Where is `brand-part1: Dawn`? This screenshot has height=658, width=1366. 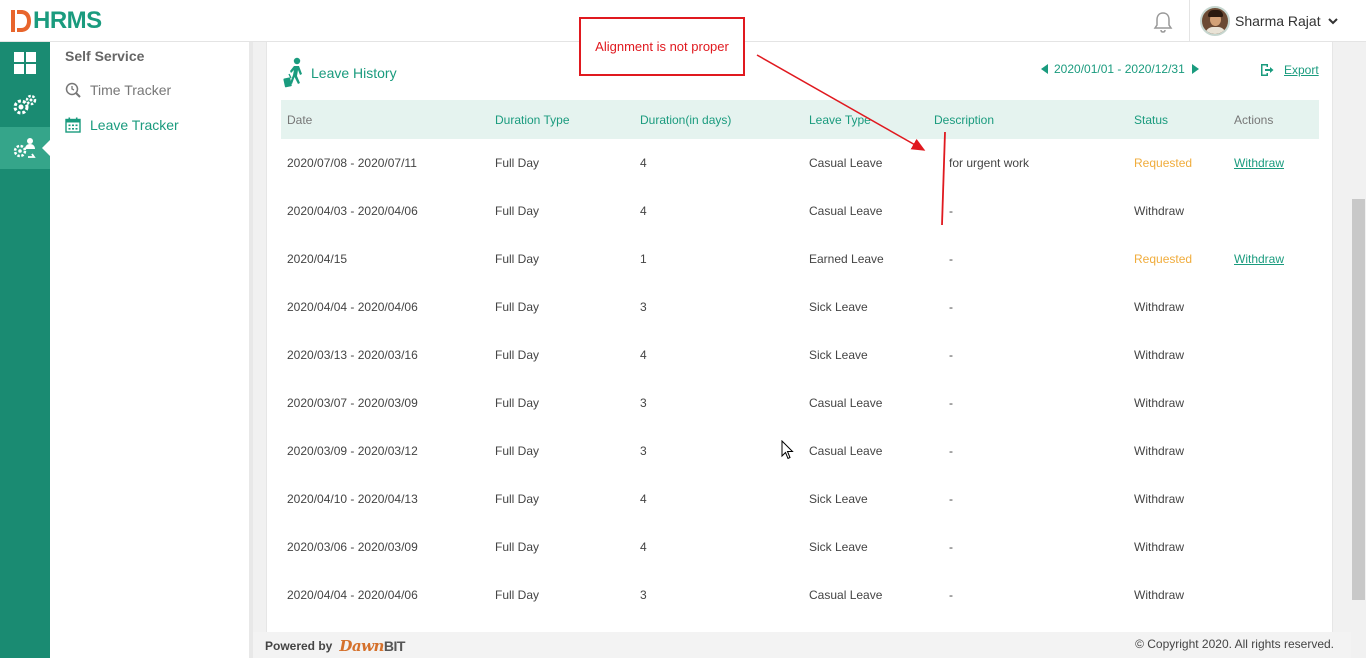
brand-part1: Dawn is located at coordinates (361, 646).